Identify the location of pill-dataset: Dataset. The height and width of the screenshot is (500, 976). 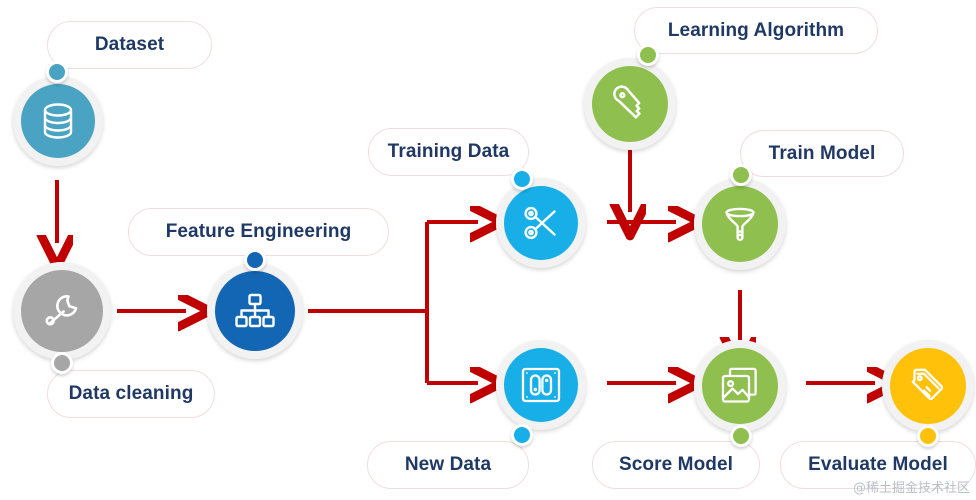
(129, 45).